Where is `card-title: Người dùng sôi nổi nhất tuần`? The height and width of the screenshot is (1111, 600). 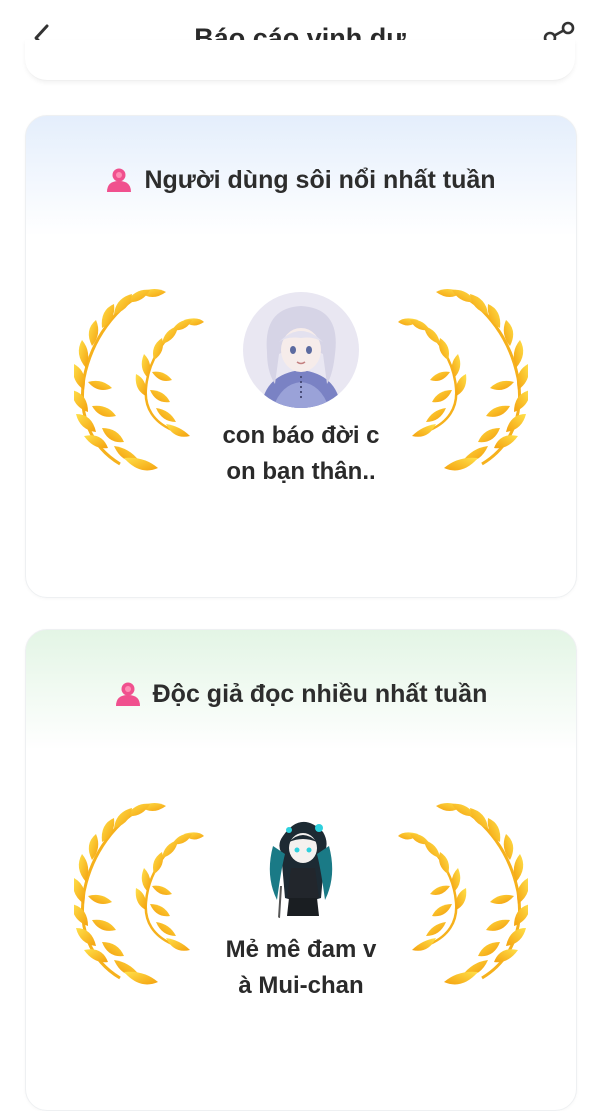 card-title: Người dùng sôi nổi nhất tuần is located at coordinates (320, 179).